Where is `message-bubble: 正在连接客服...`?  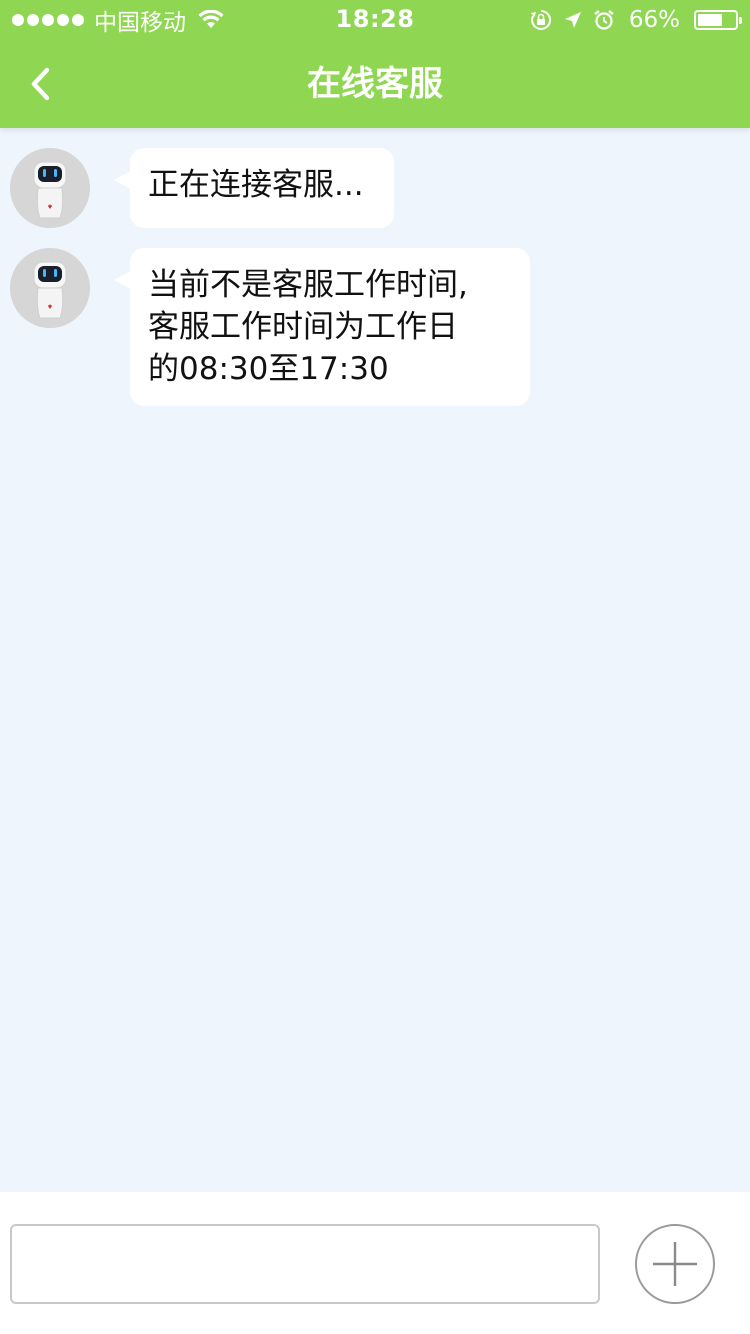 message-bubble: 正在连接客服... is located at coordinates (254, 188).